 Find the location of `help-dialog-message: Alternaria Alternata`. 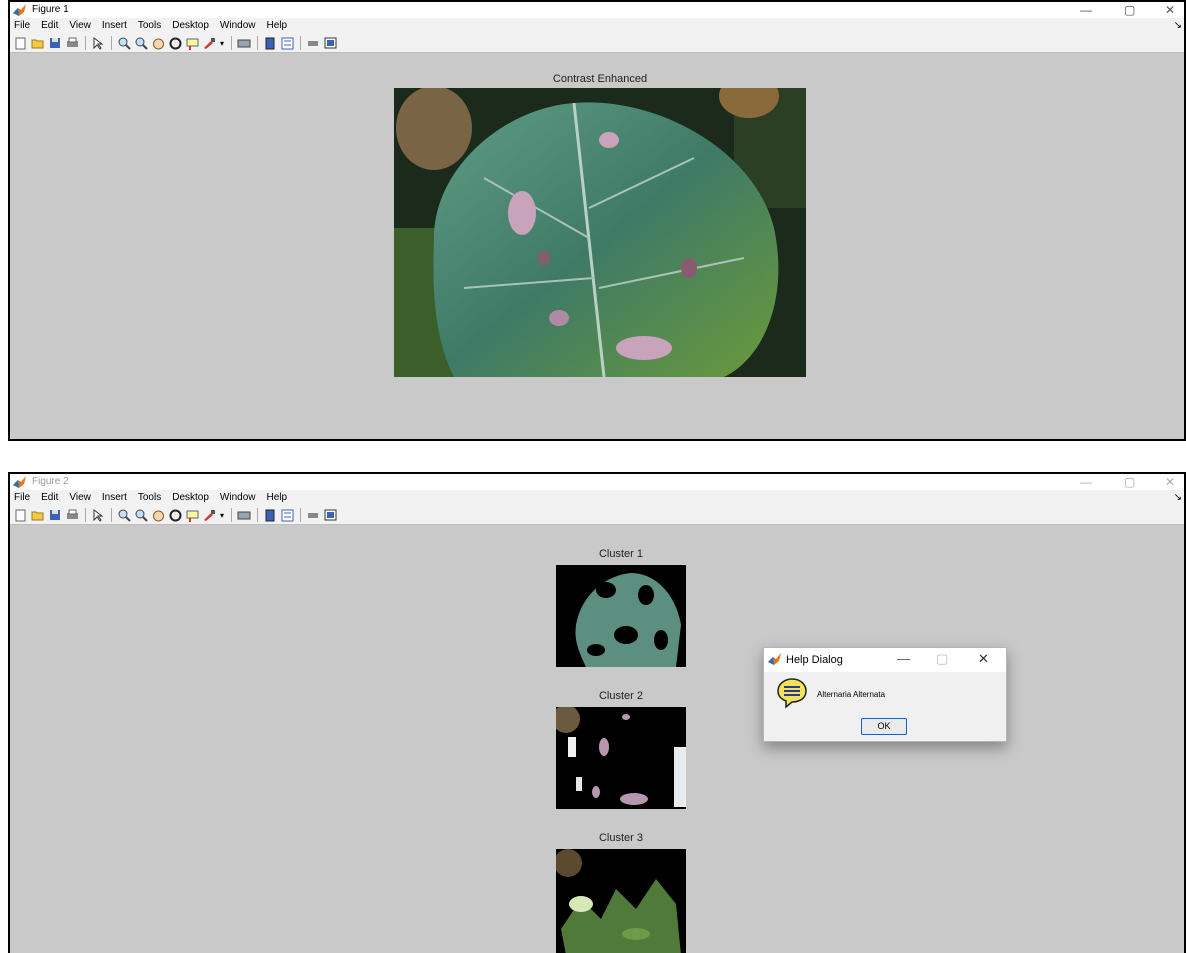

help-dialog-message: Alternaria Alternata is located at coordinates (851, 694).